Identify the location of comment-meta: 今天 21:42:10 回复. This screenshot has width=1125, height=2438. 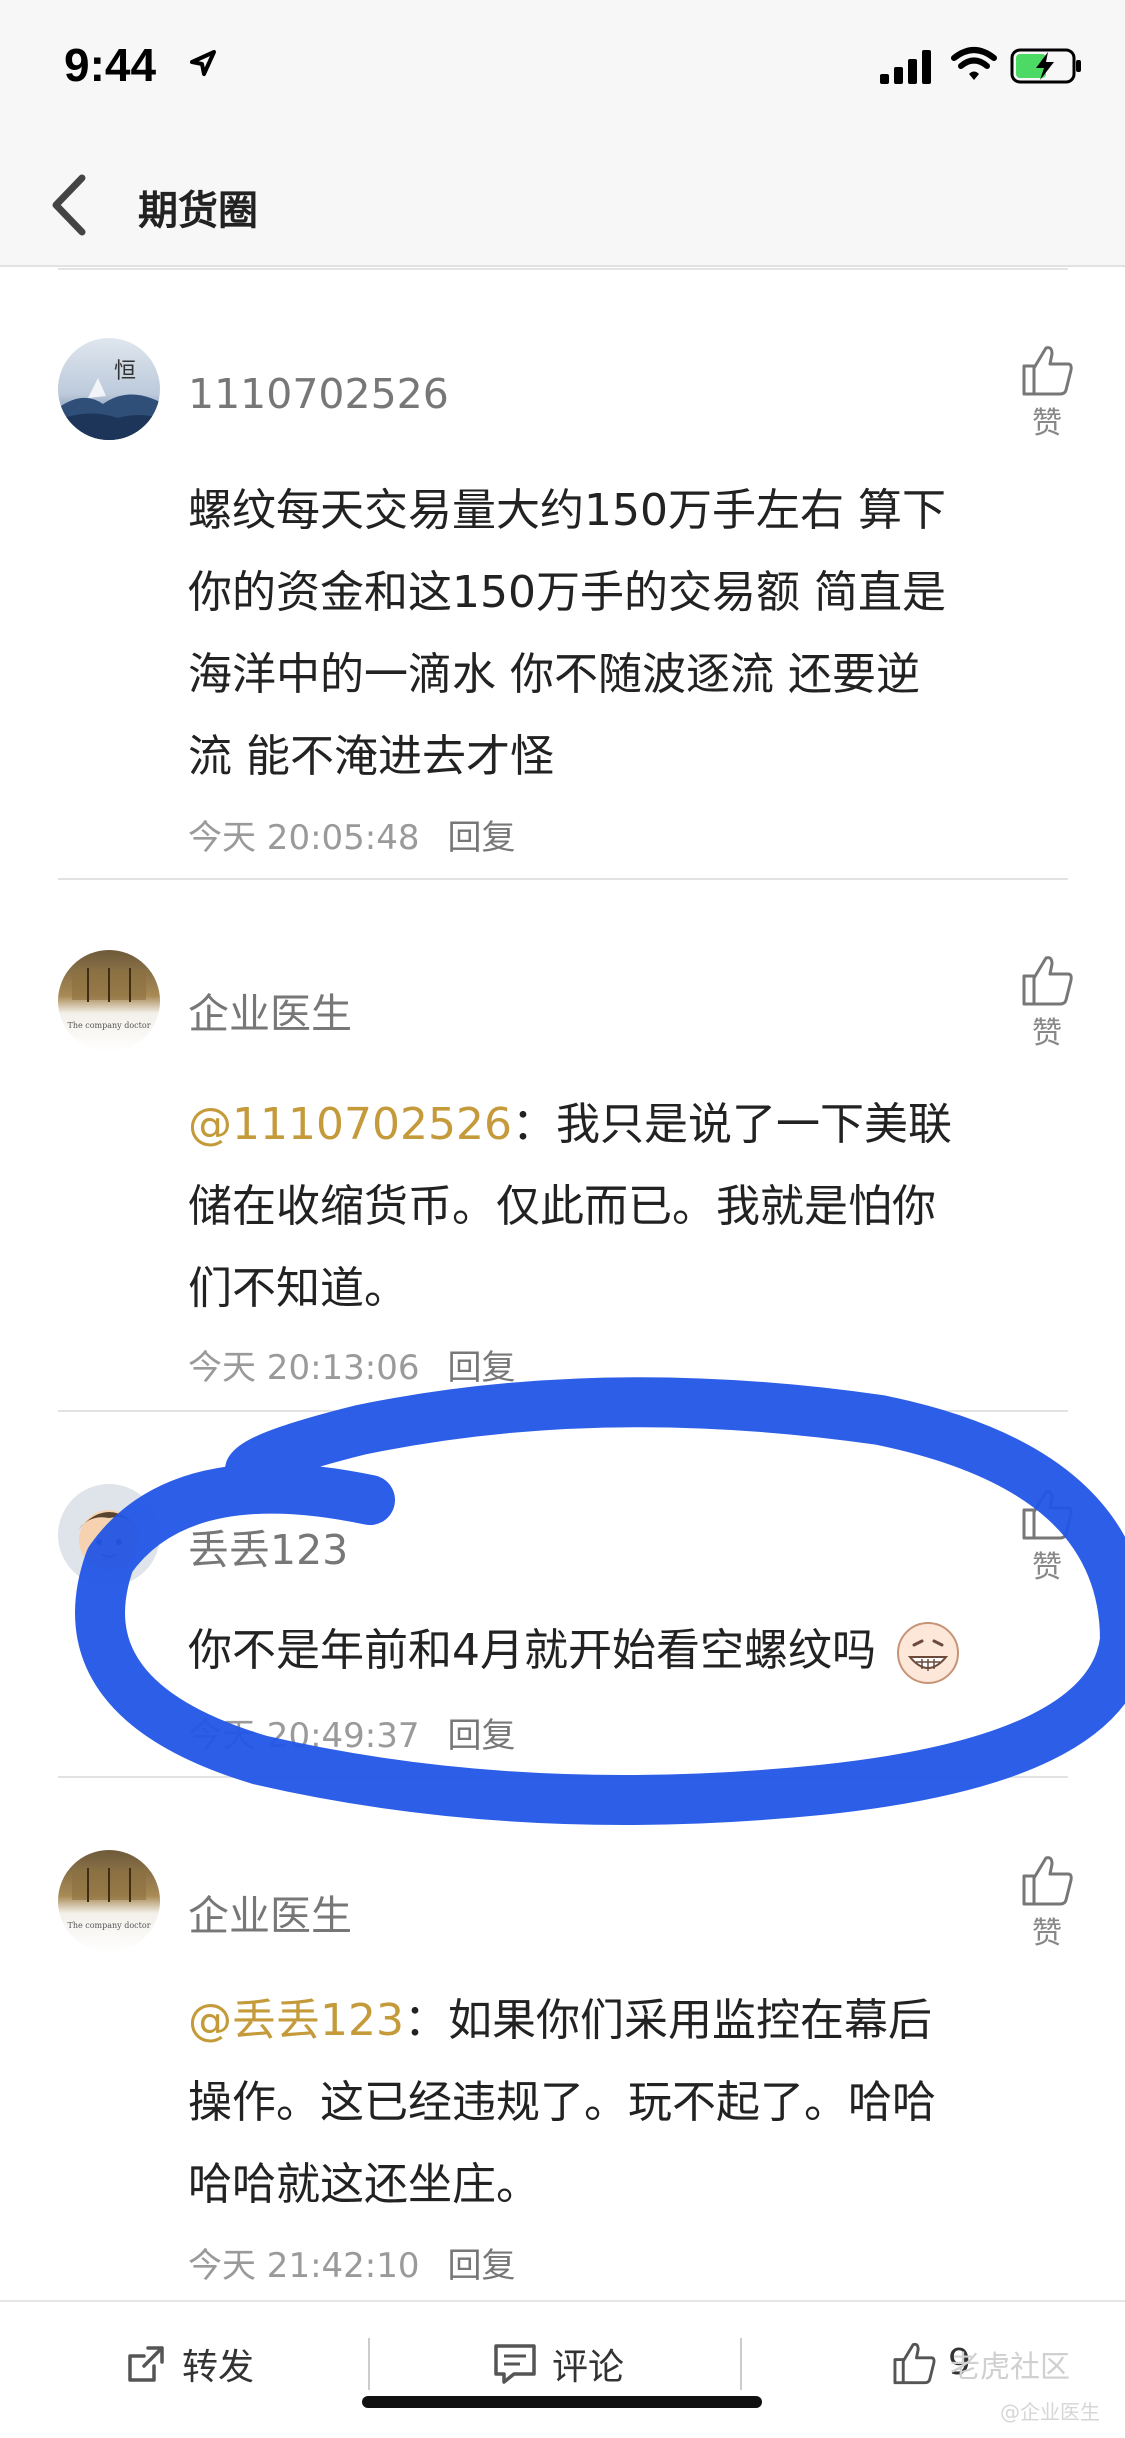
(352, 2262).